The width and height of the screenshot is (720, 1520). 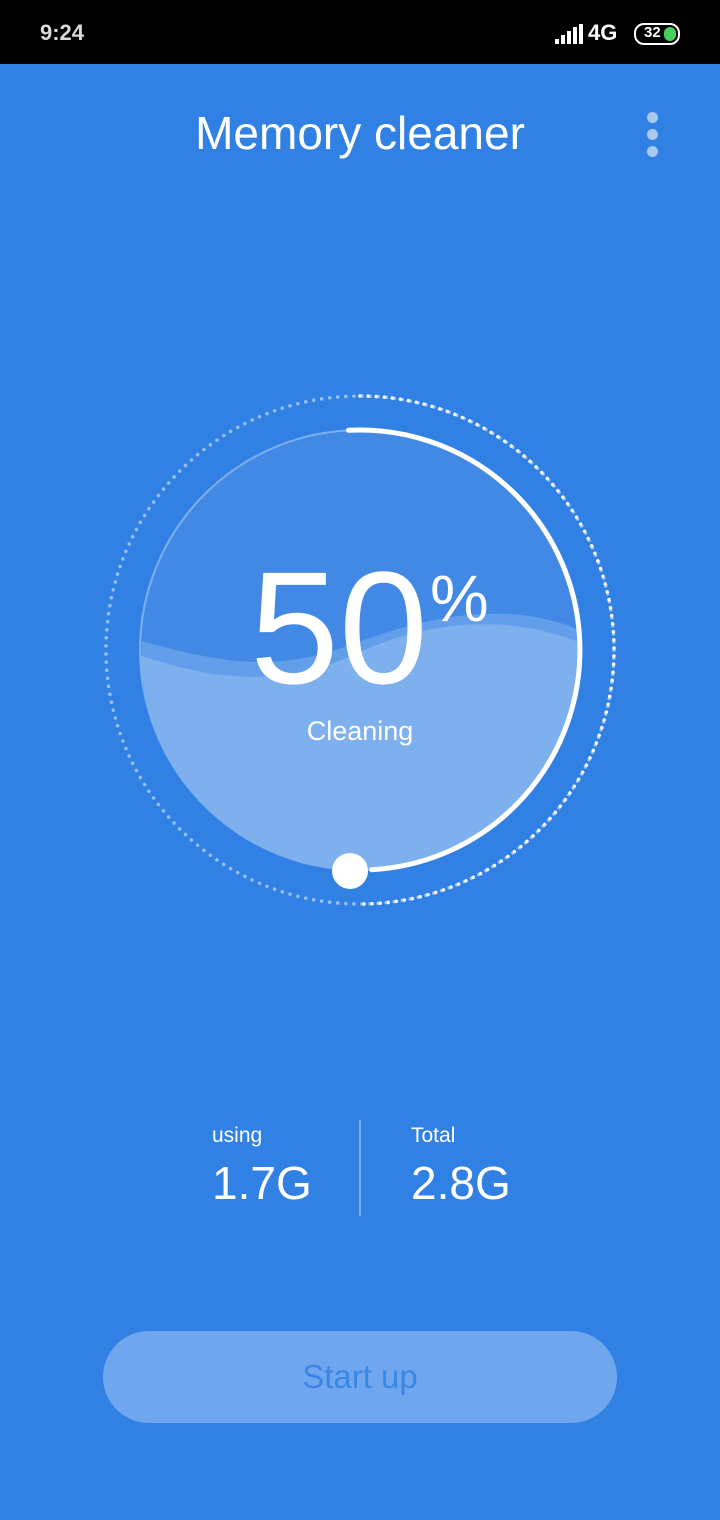 What do you see at coordinates (237, 1135) in the screenshot?
I see `using-label: using` at bounding box center [237, 1135].